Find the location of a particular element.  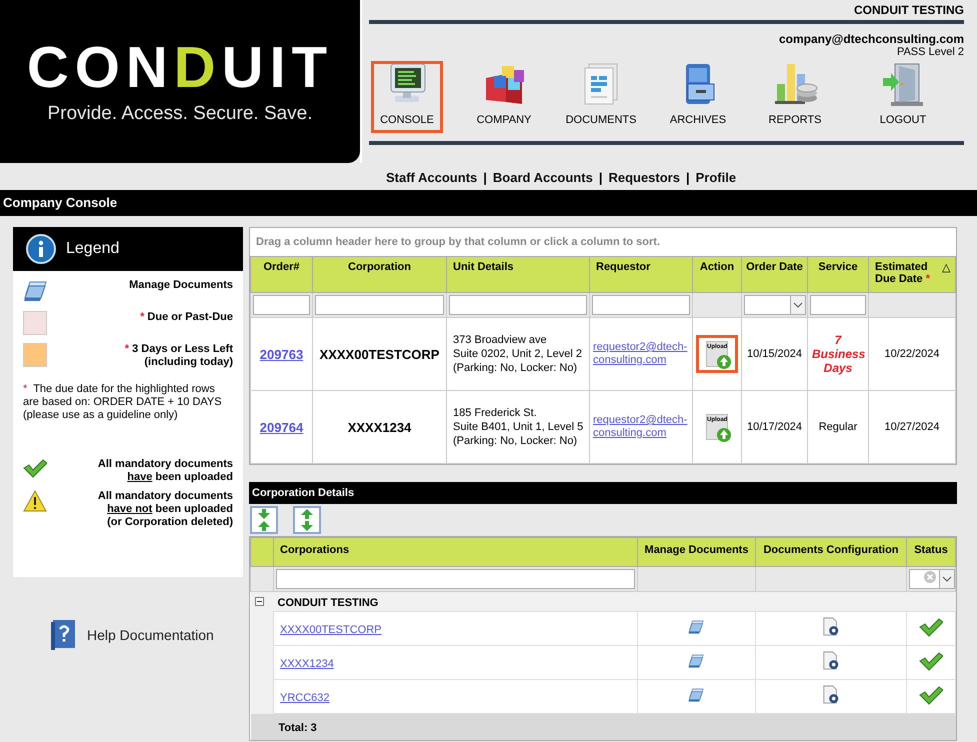

service-label: 7 Business Days is located at coordinates (838, 354).